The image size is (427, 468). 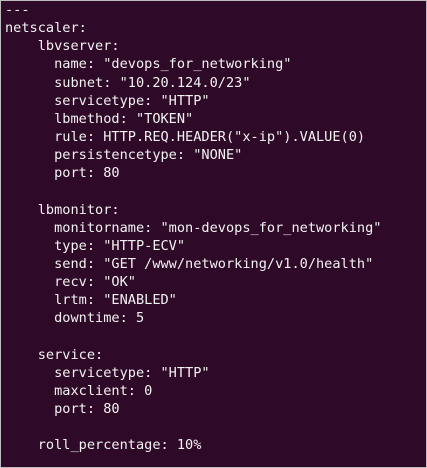 What do you see at coordinates (107, 372) in the screenshot?
I see `yaml-line-service-servicetype: servicetype: "HTTP"` at bounding box center [107, 372].